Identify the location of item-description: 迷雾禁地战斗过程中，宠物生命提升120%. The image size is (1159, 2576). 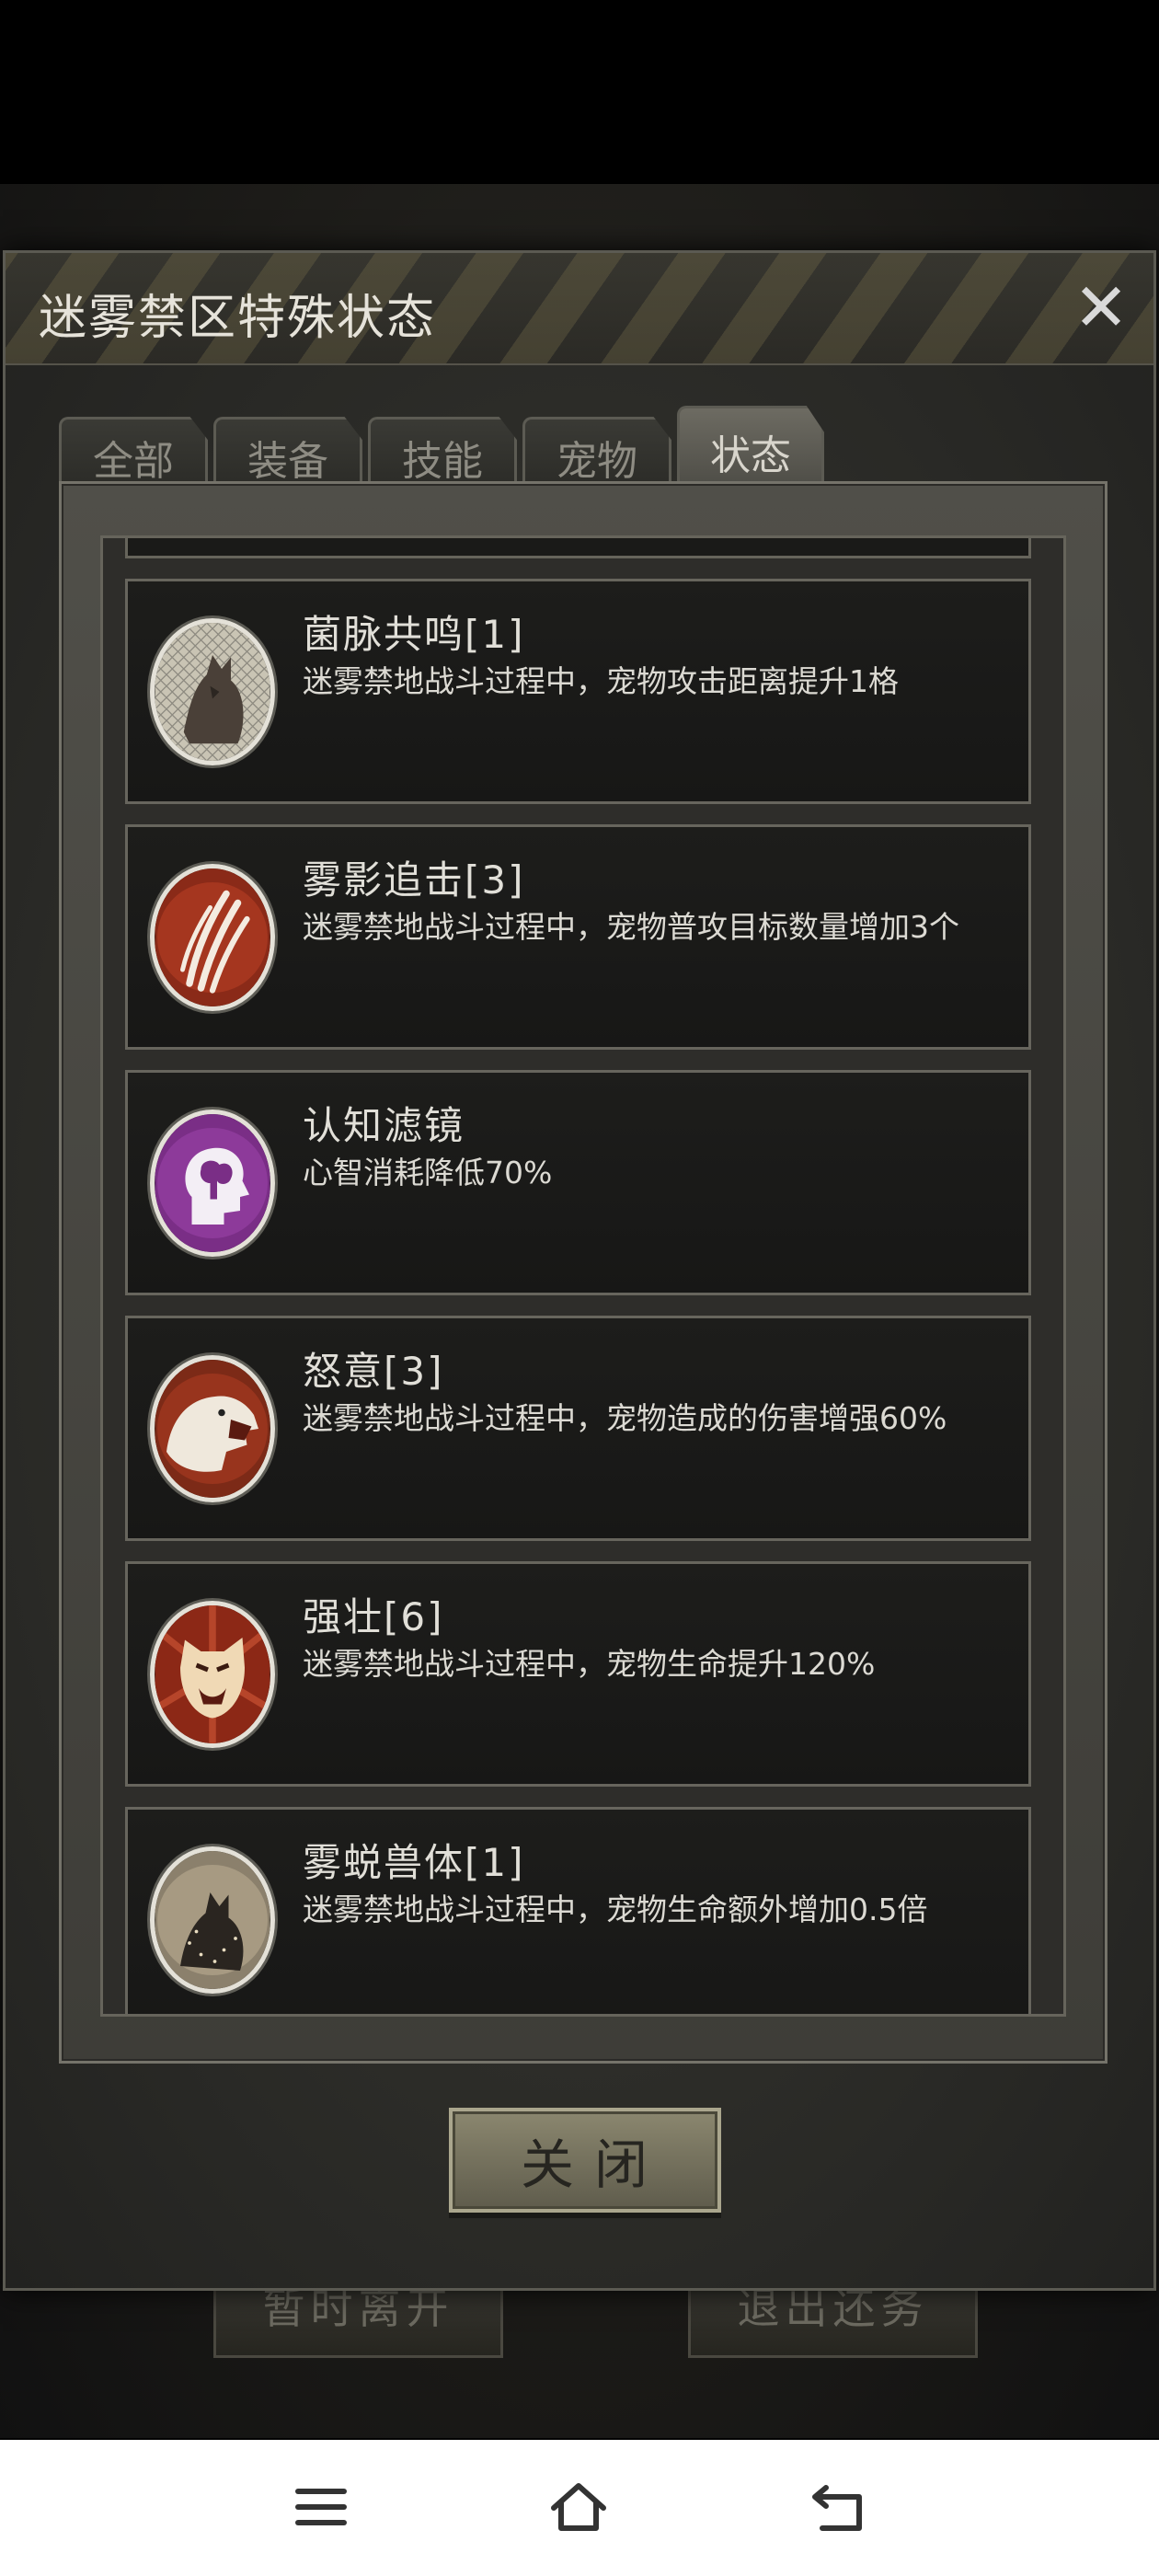
(589, 1664).